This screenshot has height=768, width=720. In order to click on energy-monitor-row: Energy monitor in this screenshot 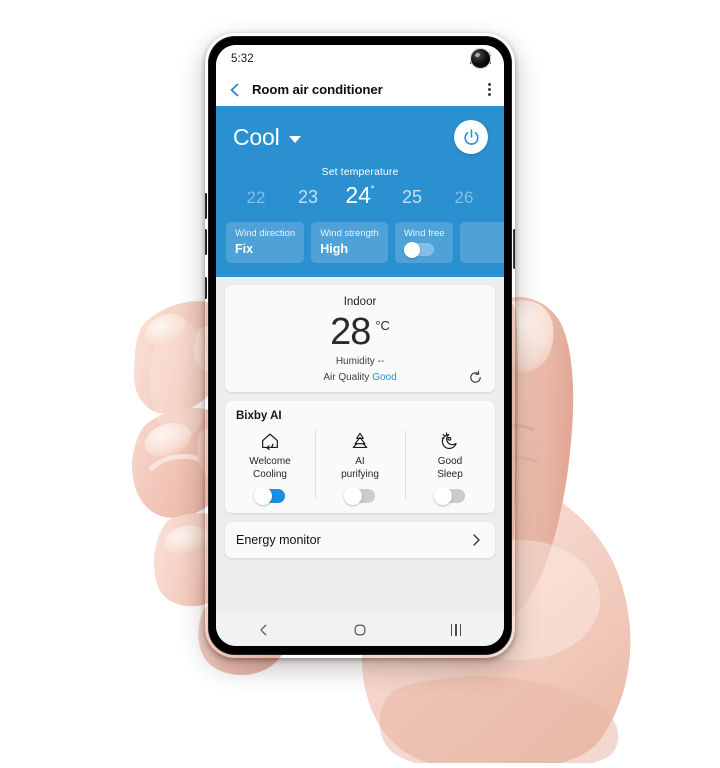, I will do `click(360, 540)`.